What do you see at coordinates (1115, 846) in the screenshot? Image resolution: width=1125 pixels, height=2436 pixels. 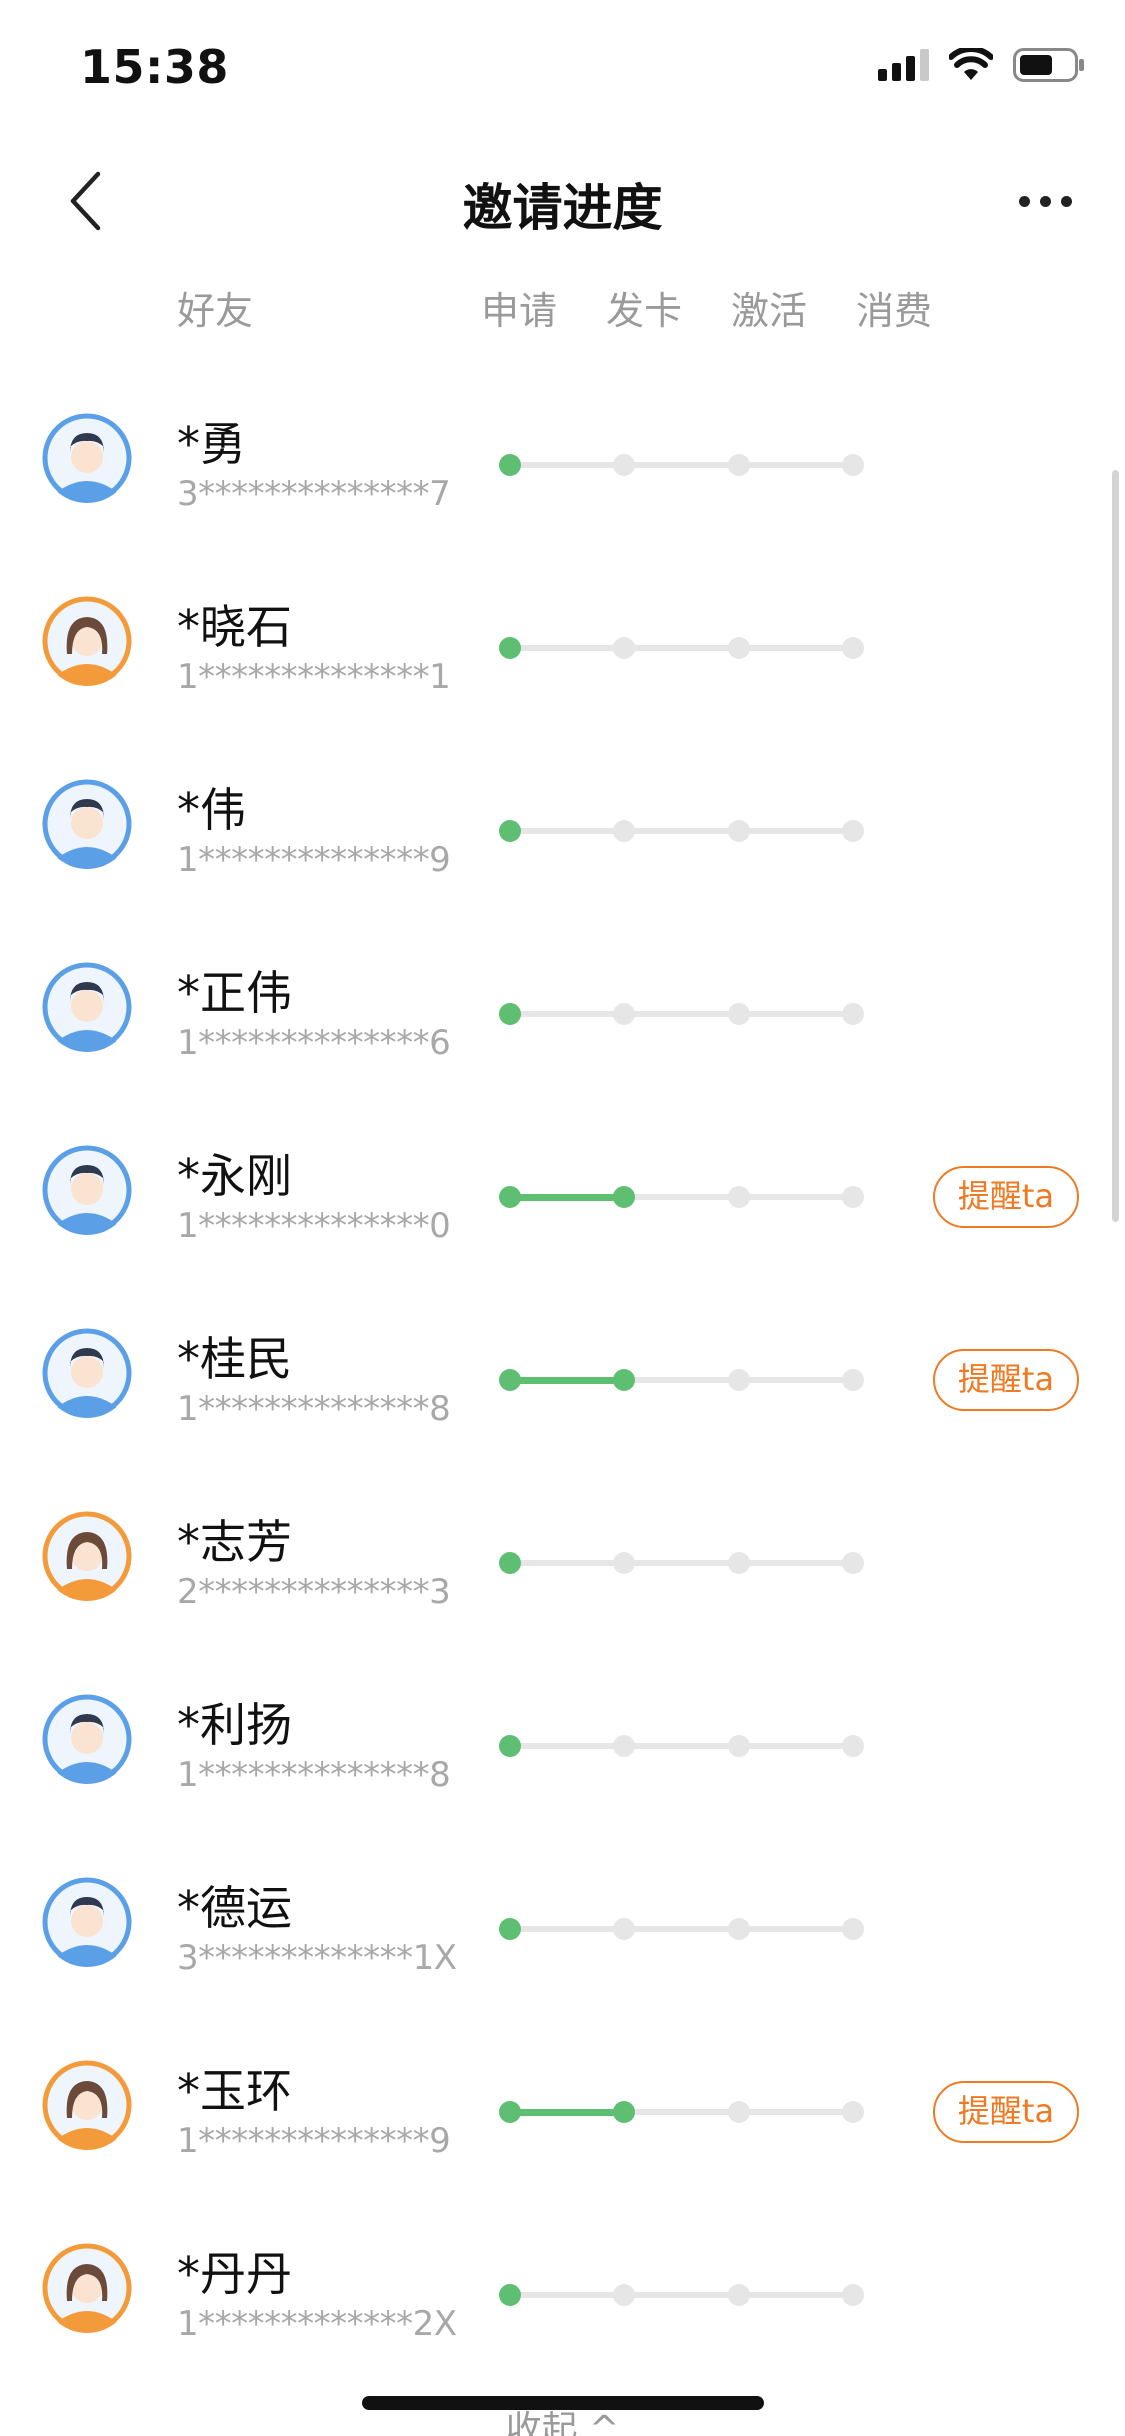 I see `scrollbar` at bounding box center [1115, 846].